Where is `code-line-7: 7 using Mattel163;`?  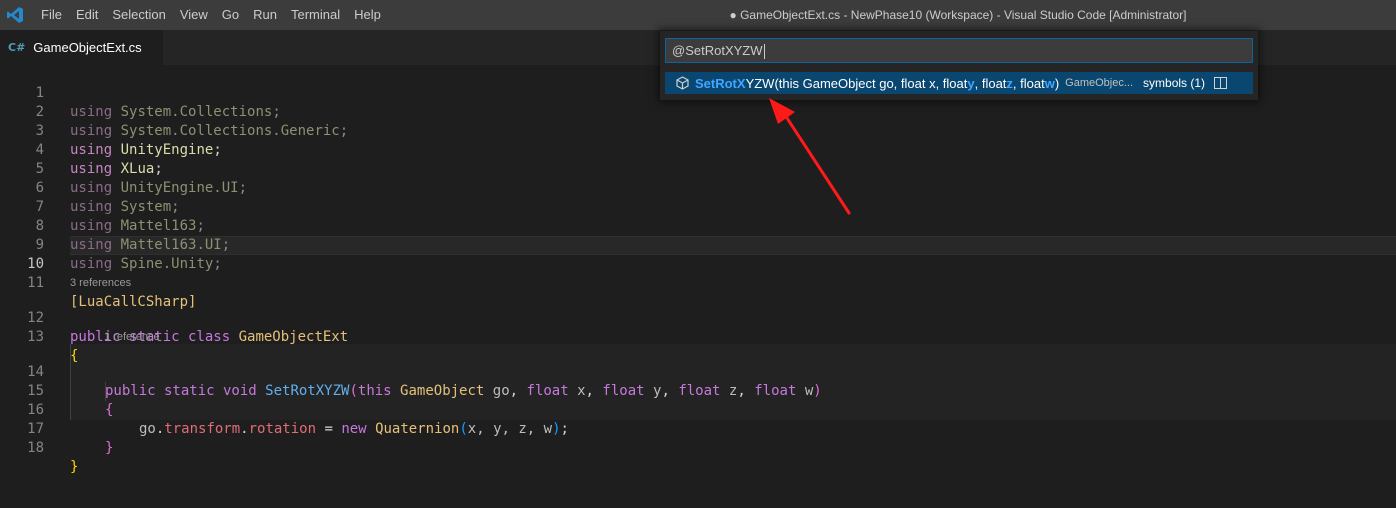 code-line-7: 7 using Mattel163; is located at coordinates (698, 206).